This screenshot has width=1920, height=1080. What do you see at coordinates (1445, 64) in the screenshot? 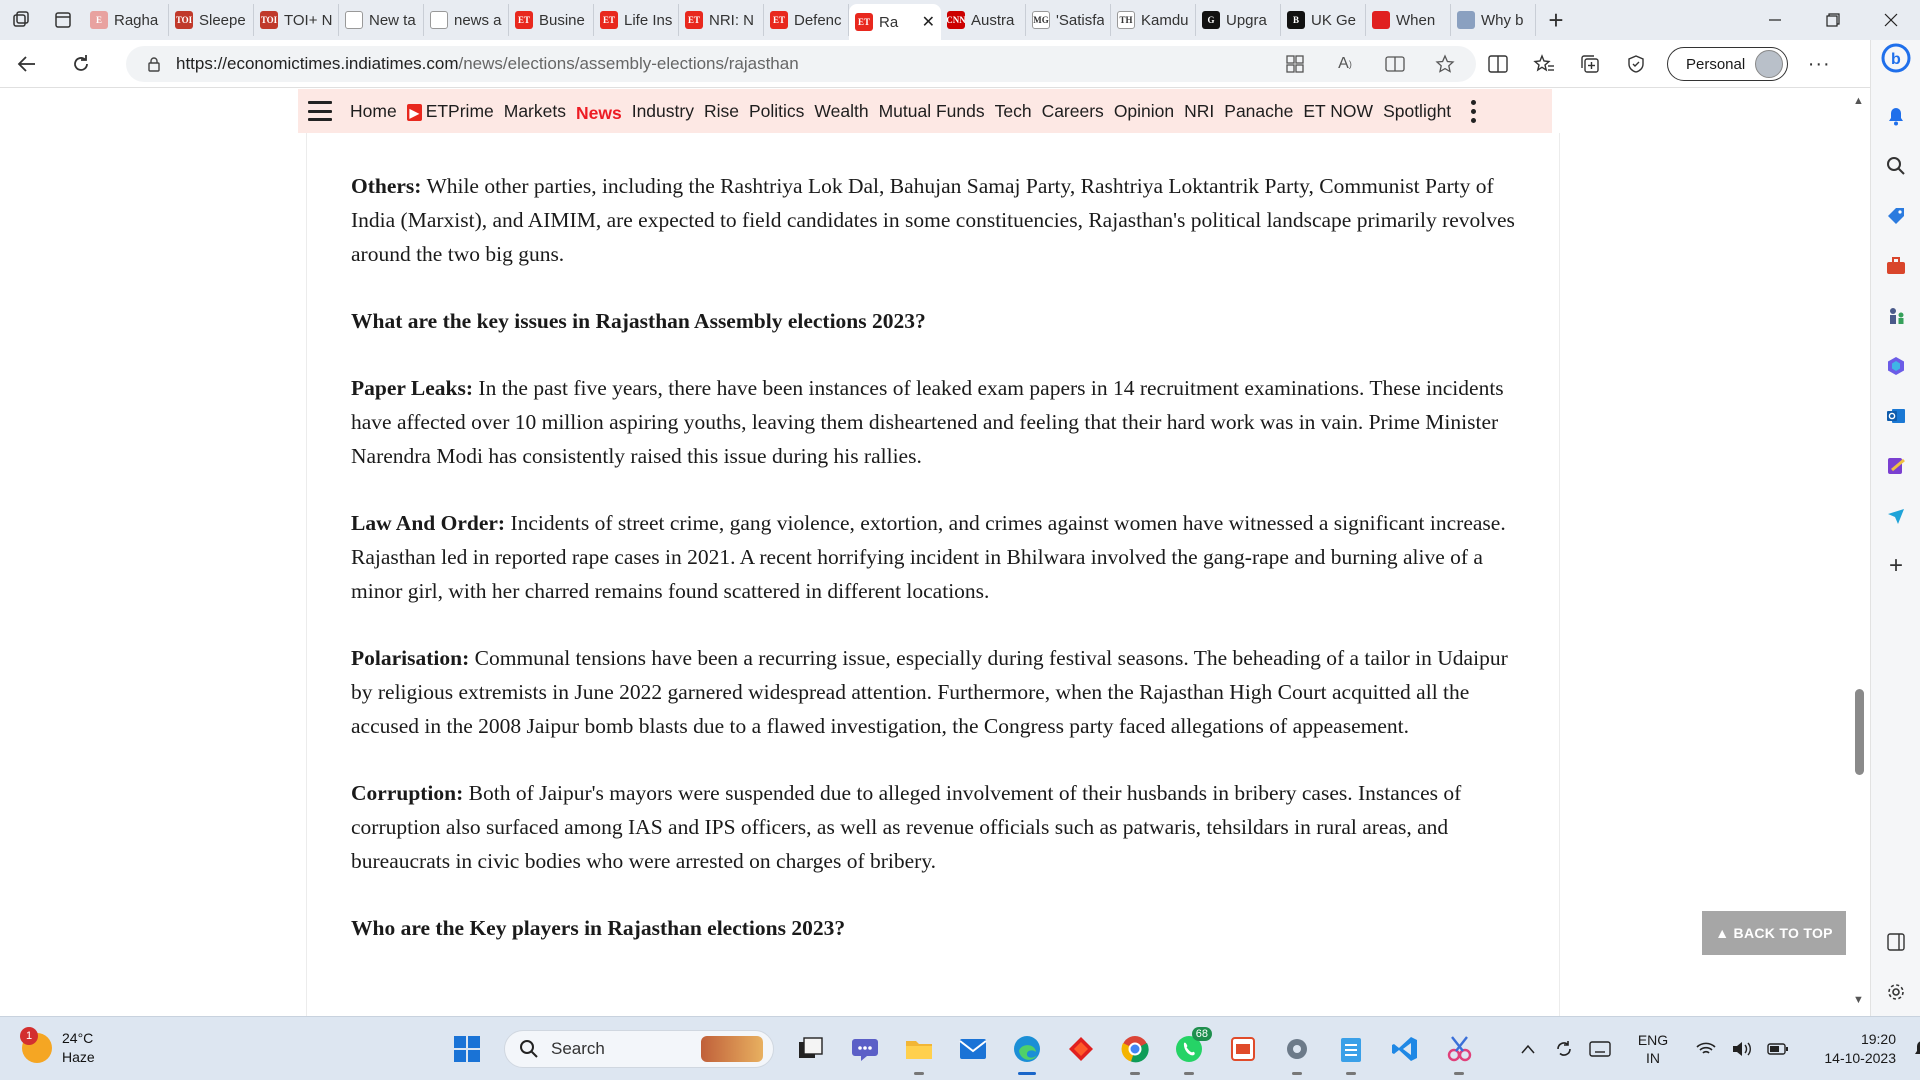
I see `favorite-star-icon` at bounding box center [1445, 64].